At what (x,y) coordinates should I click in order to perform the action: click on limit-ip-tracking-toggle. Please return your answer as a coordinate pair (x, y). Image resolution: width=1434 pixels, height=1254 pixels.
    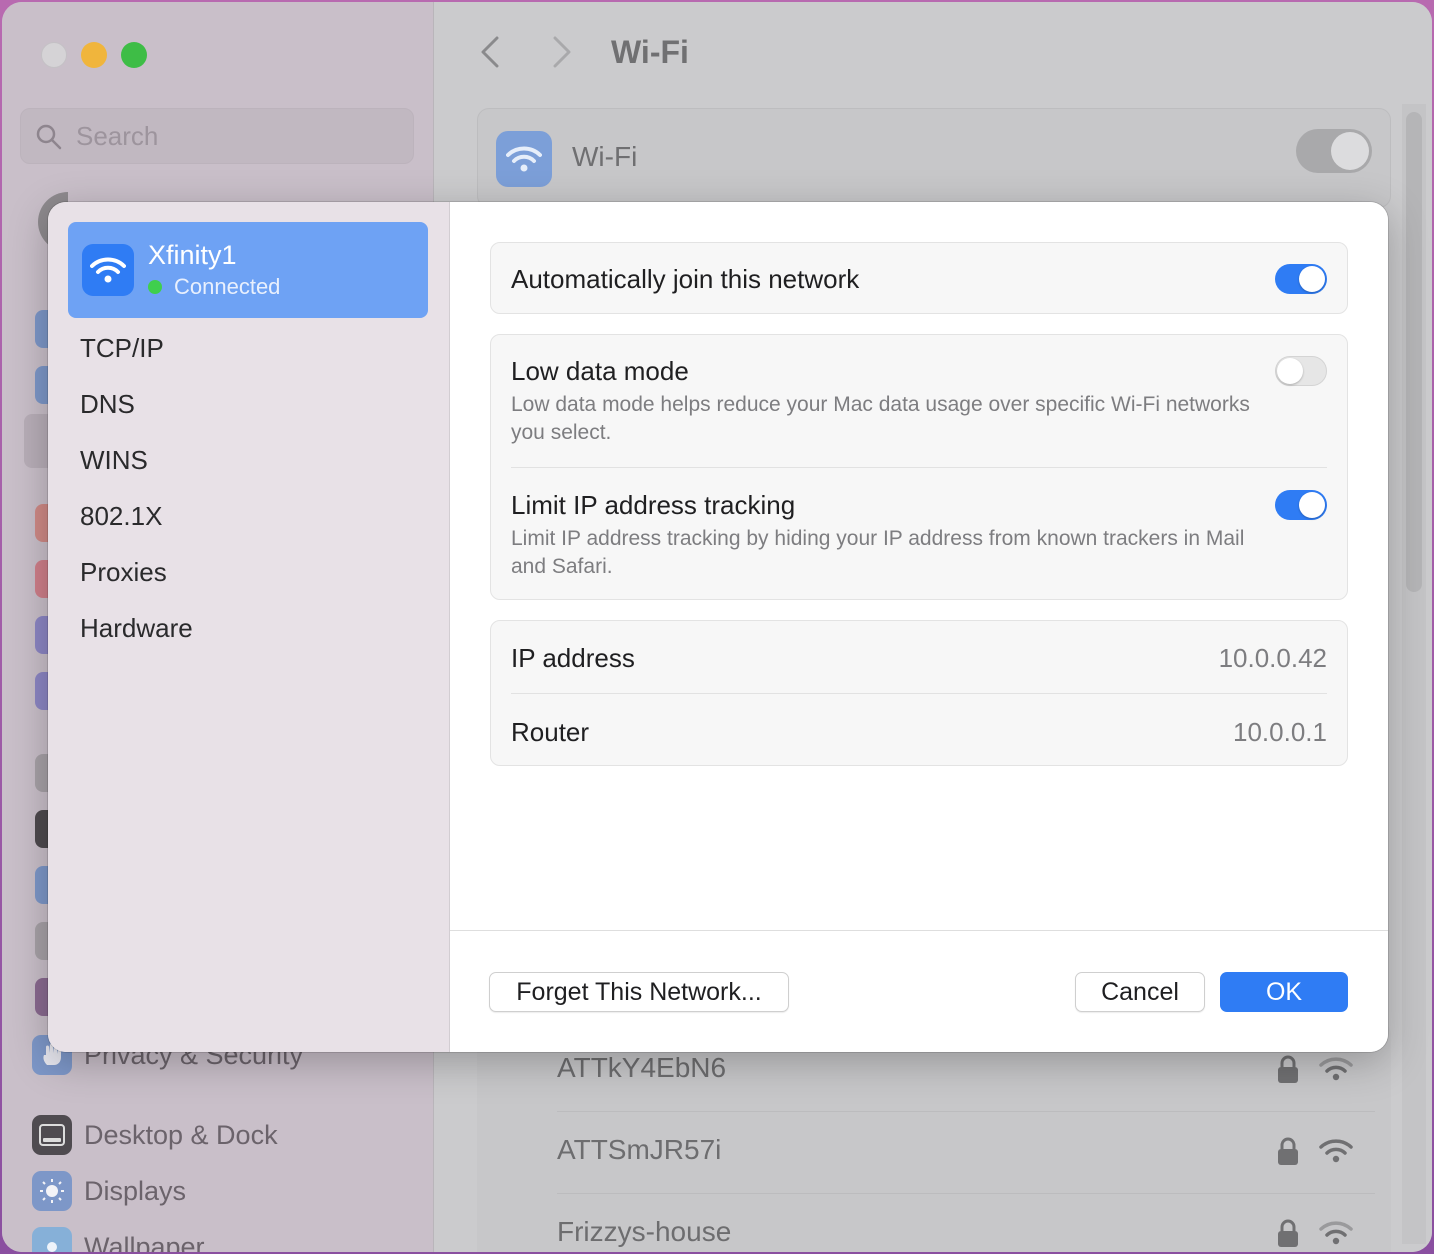
    Looking at the image, I should click on (1301, 505).